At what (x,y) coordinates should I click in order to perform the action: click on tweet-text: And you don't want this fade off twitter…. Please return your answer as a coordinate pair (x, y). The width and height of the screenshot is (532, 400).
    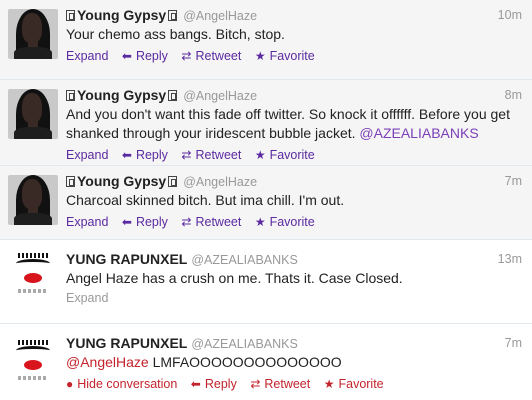
    Looking at the image, I should click on (288, 123).